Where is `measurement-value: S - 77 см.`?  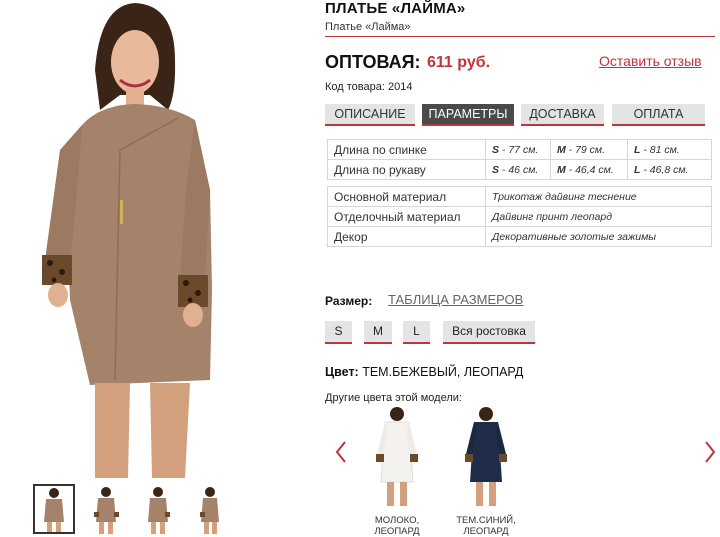 measurement-value: S - 77 см. is located at coordinates (518, 149).